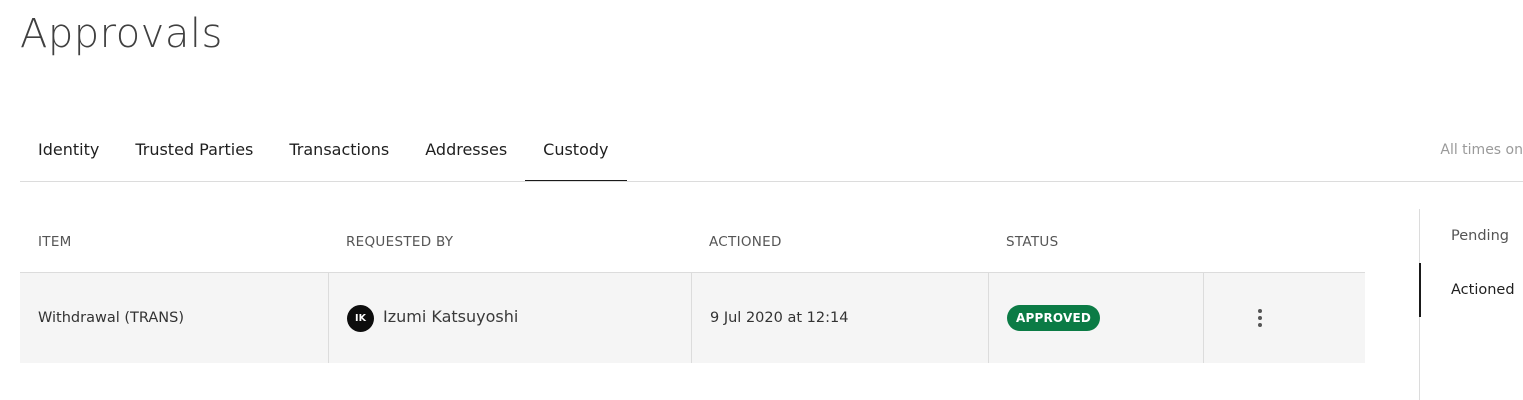 This screenshot has width=1523, height=400. I want to click on item-cell: Withdrawal (TRANS), so click(174, 318).